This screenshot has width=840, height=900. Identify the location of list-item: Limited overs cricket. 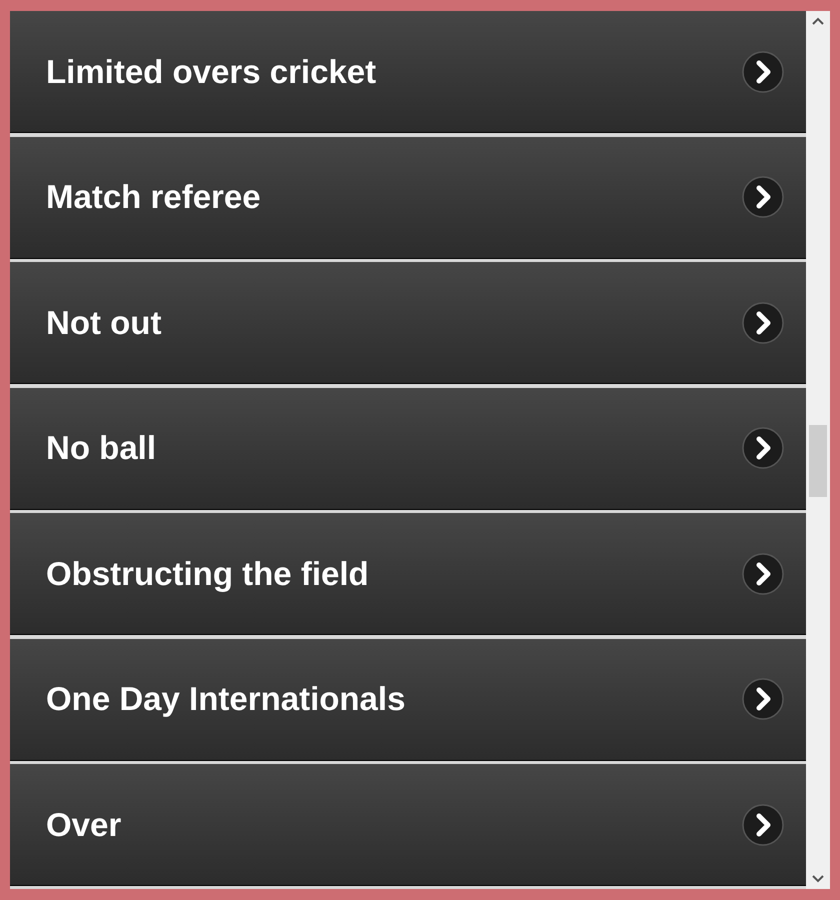
(408, 72).